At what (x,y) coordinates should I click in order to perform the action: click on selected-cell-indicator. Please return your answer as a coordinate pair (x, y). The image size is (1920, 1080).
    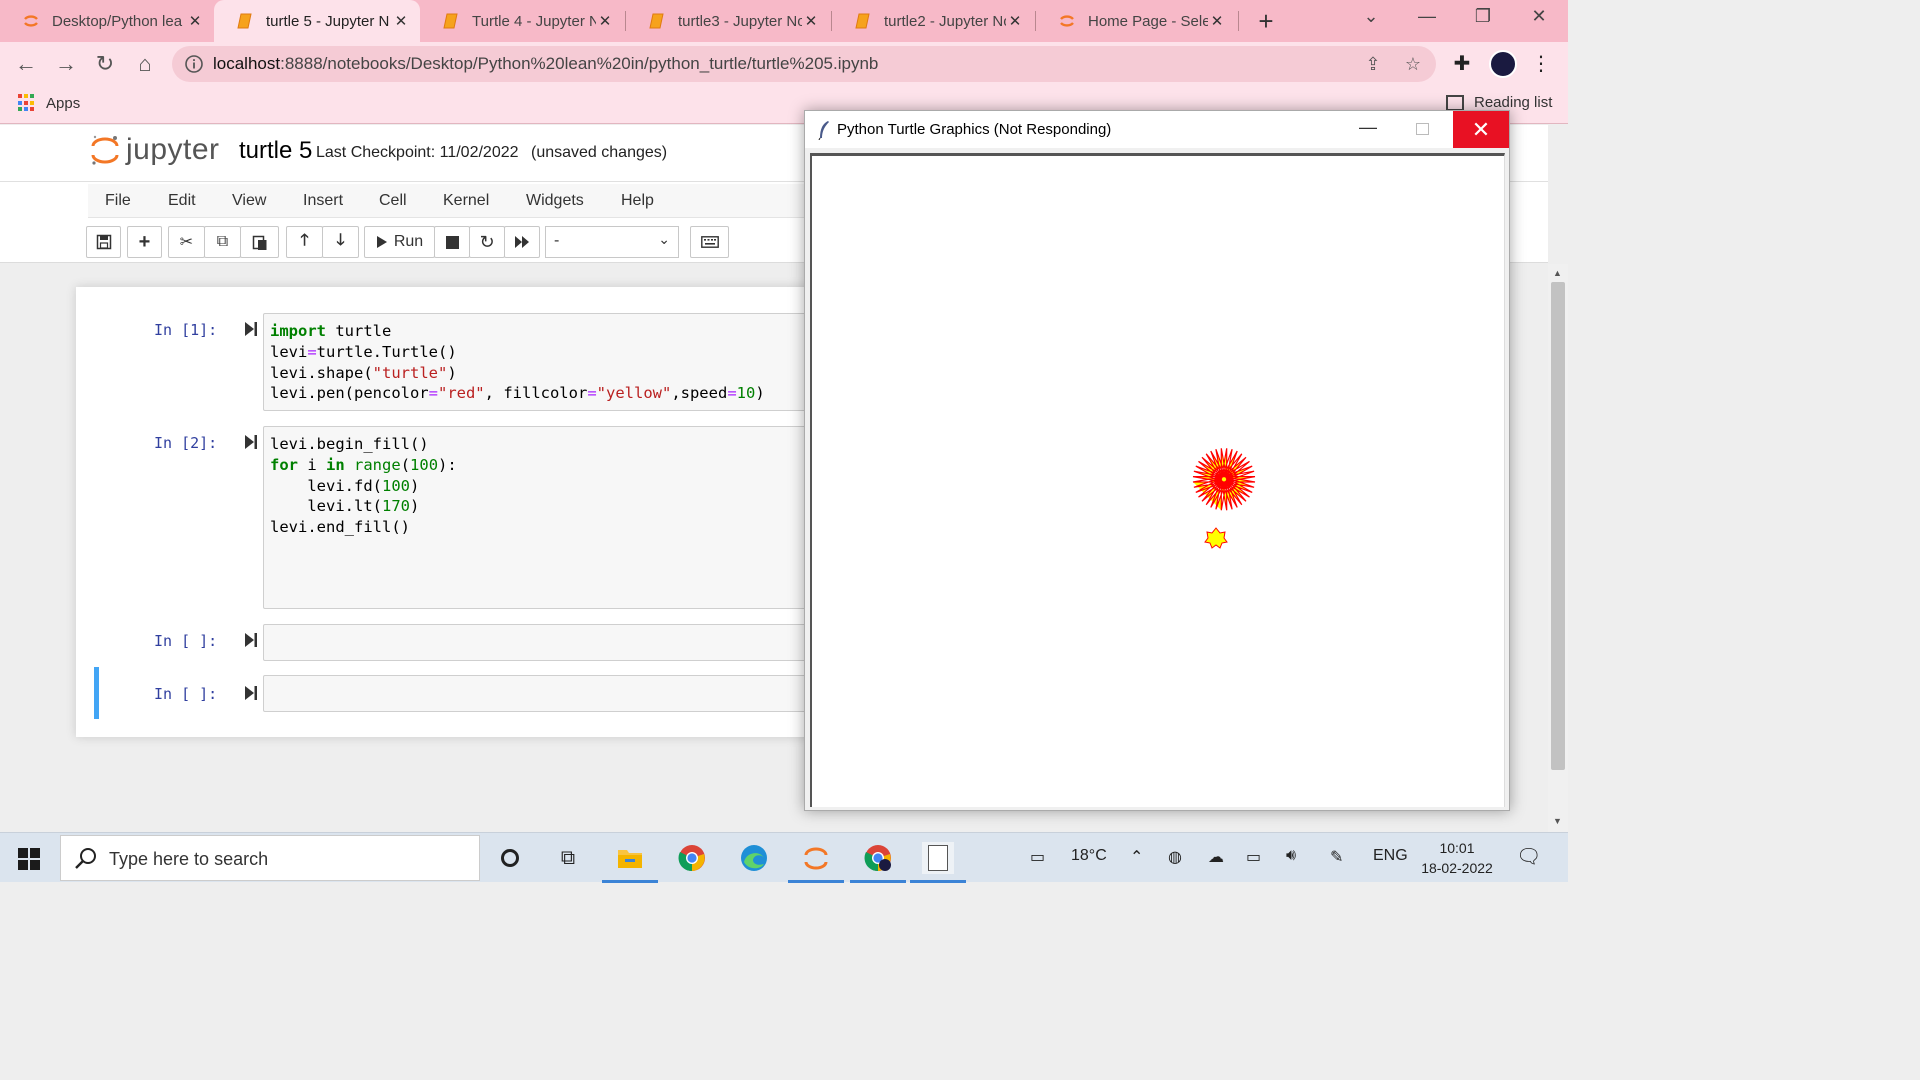
    Looking at the image, I should click on (96, 693).